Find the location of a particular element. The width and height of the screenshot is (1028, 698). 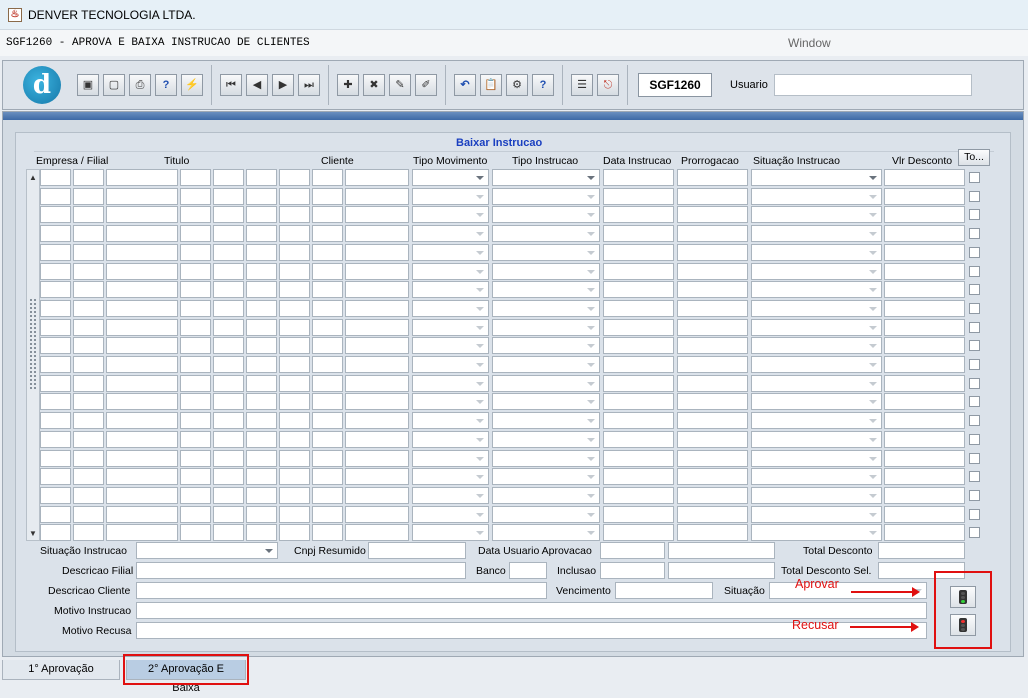

scroll-grip is located at coordinates (33, 344).